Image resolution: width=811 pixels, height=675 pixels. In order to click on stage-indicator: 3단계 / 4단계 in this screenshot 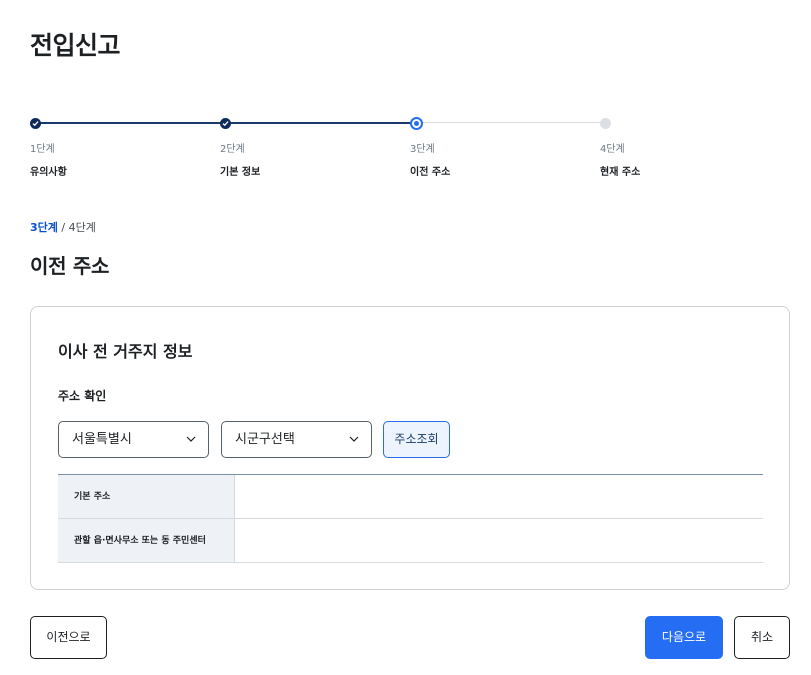, I will do `click(63, 227)`.